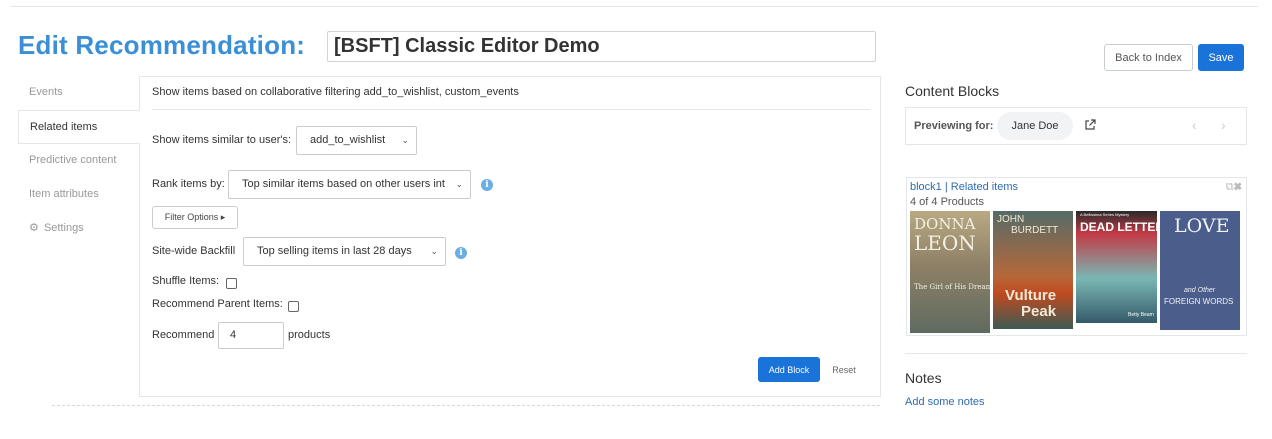 The width and height of the screenshot is (1272, 439). I want to click on book-title: Peak, so click(1039, 311).